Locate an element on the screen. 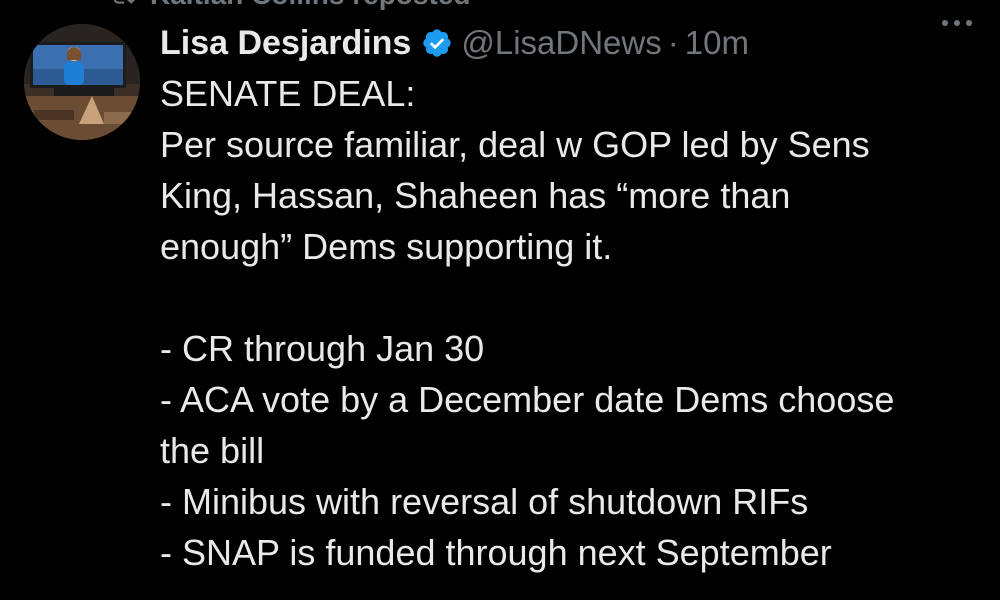 The width and height of the screenshot is (1000, 600). avatar is located at coordinates (82, 82).